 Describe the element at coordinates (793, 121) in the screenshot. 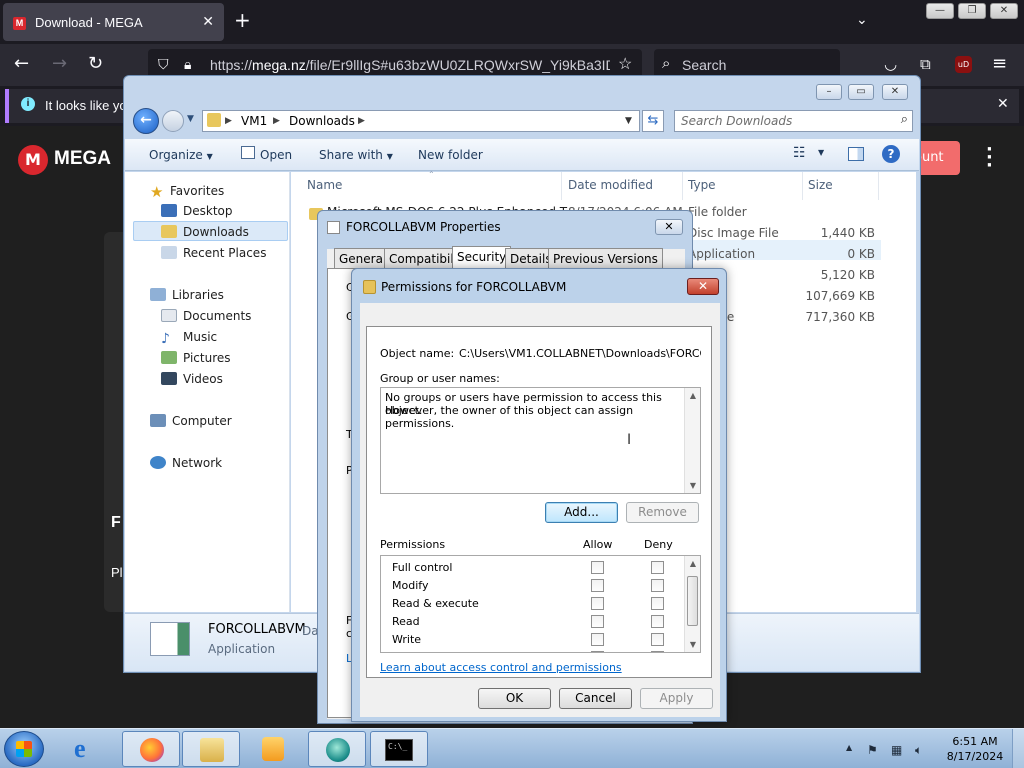

I see `search-downloads-input: Search Downloads ⌕` at that location.